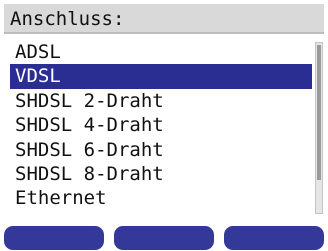 The height and width of the screenshot is (251, 328). Describe the element at coordinates (161, 52) in the screenshot. I see `list-item-adsl: ADSL` at that location.